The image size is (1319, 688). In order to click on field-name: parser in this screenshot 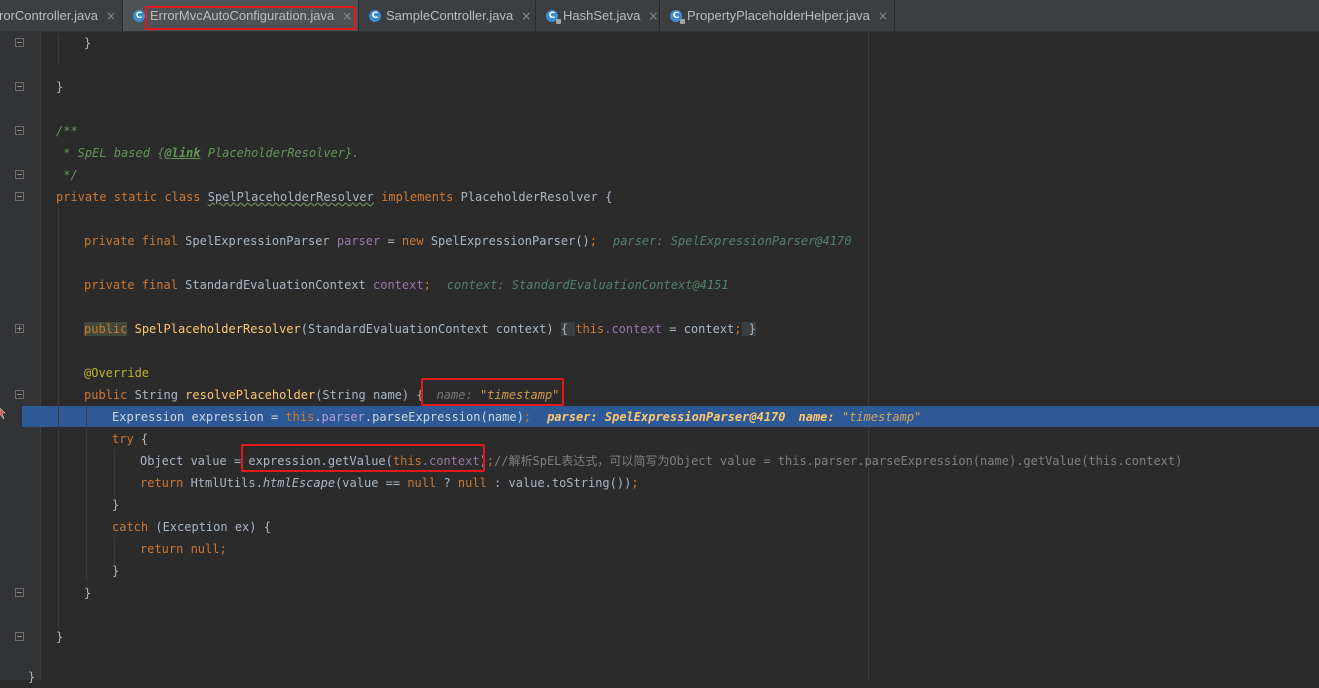, I will do `click(358, 241)`.